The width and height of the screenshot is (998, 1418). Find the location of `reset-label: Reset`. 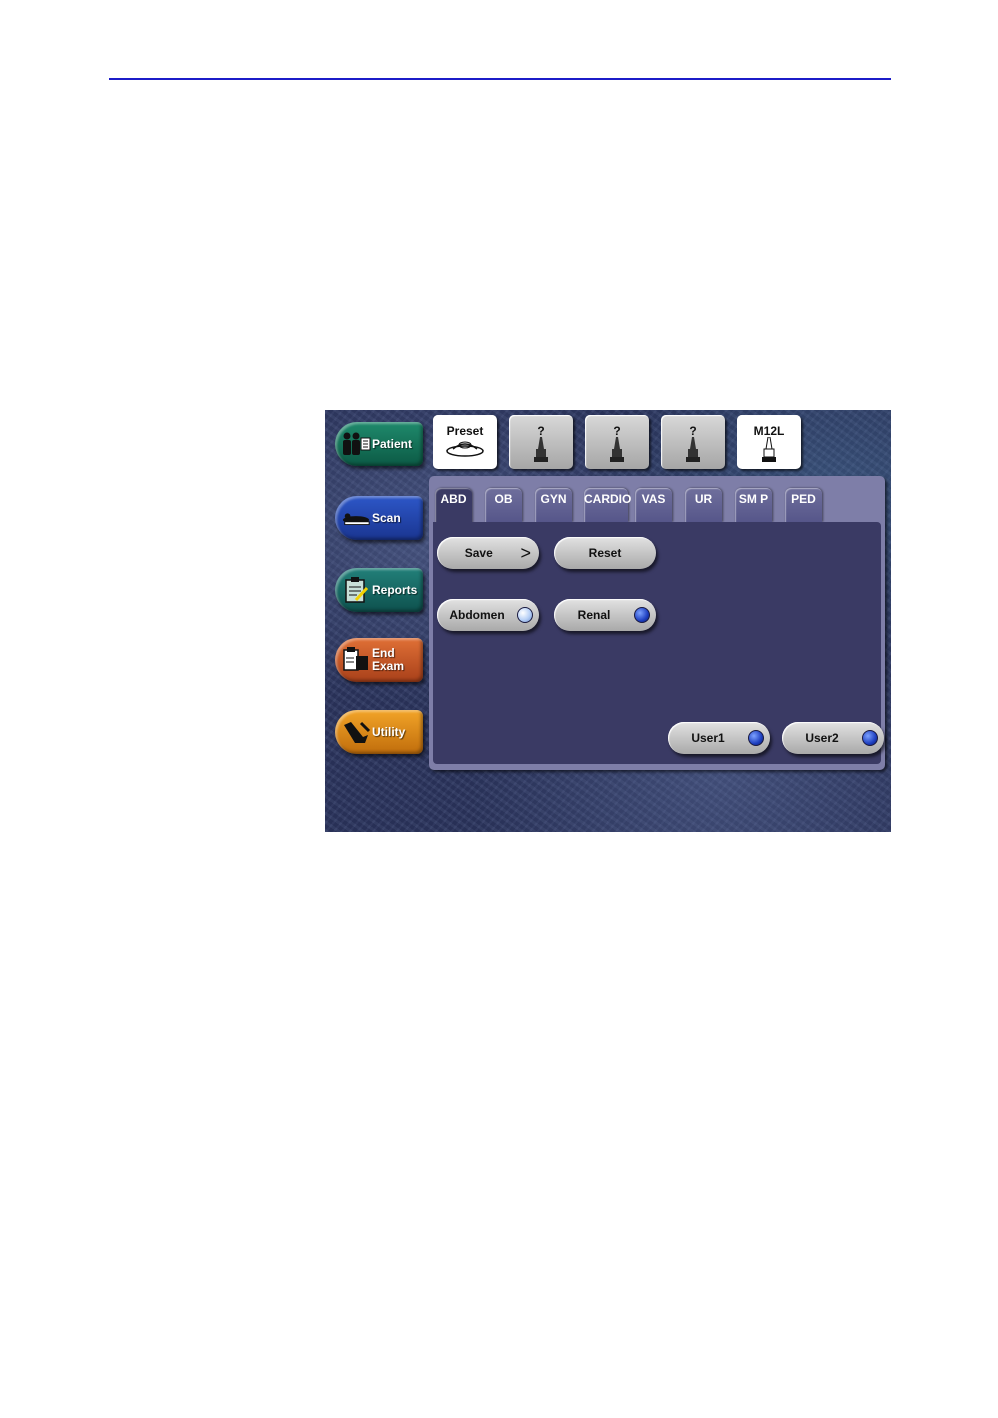

reset-label: Reset is located at coordinates (605, 553).